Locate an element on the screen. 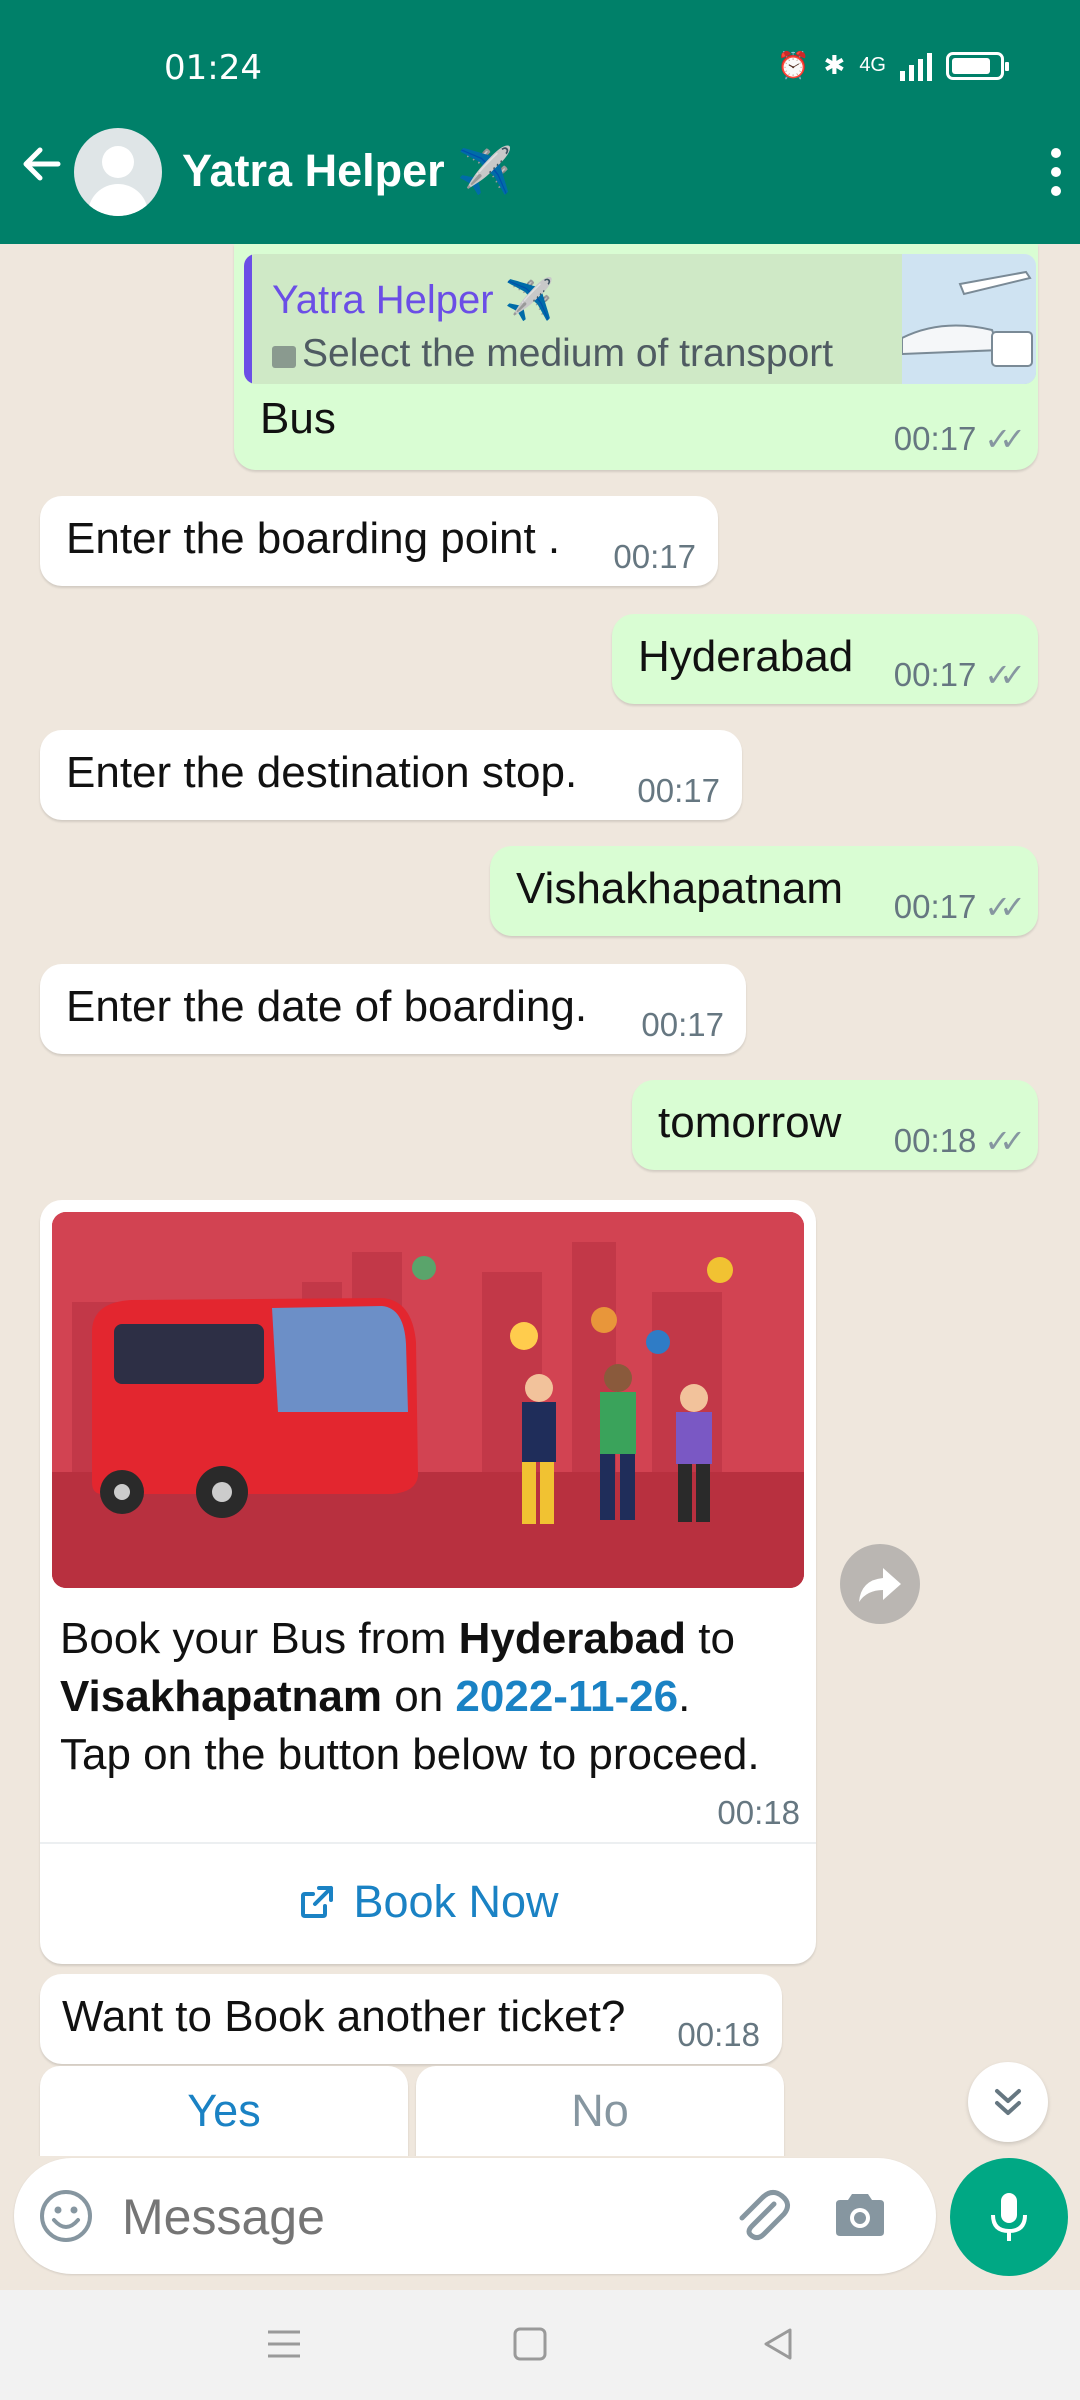 The width and height of the screenshot is (1080, 2400). message-text: Enter the boarding point . is located at coordinates (313, 538).